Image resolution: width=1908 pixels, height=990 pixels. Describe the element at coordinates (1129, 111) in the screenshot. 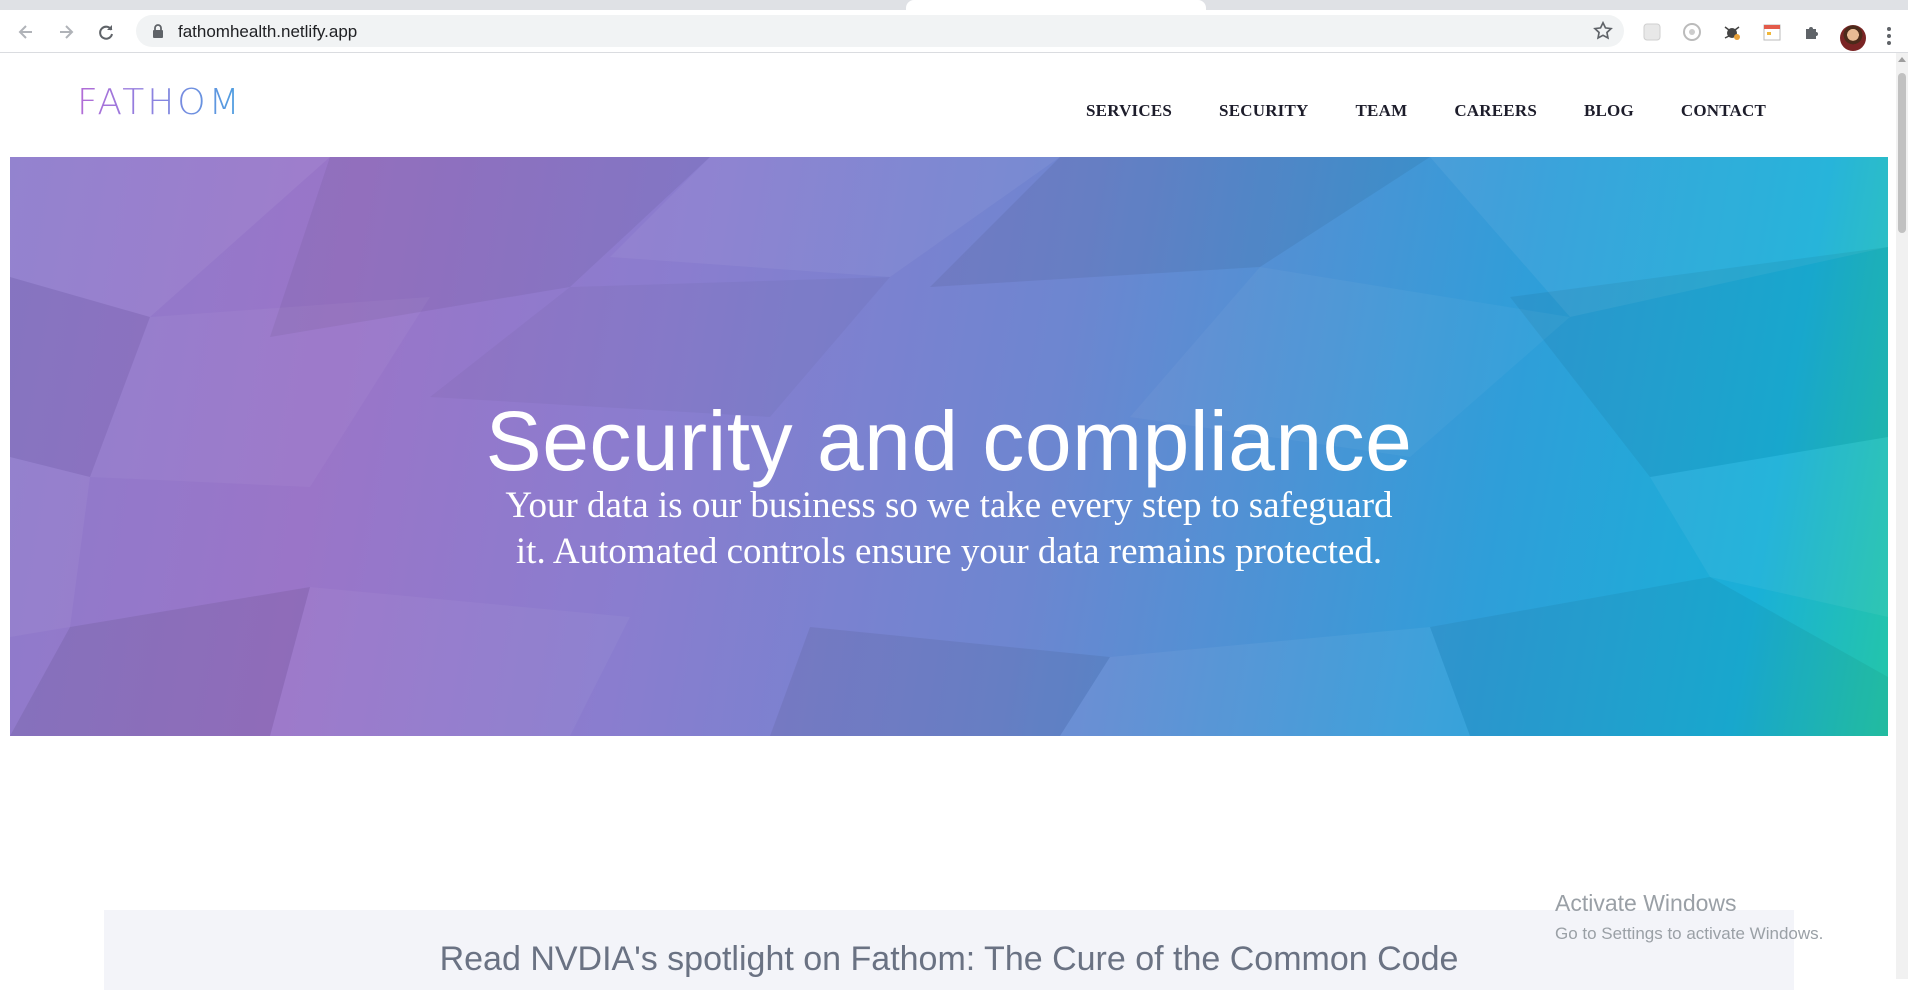

I see `nav-services: SERVICES` at that location.